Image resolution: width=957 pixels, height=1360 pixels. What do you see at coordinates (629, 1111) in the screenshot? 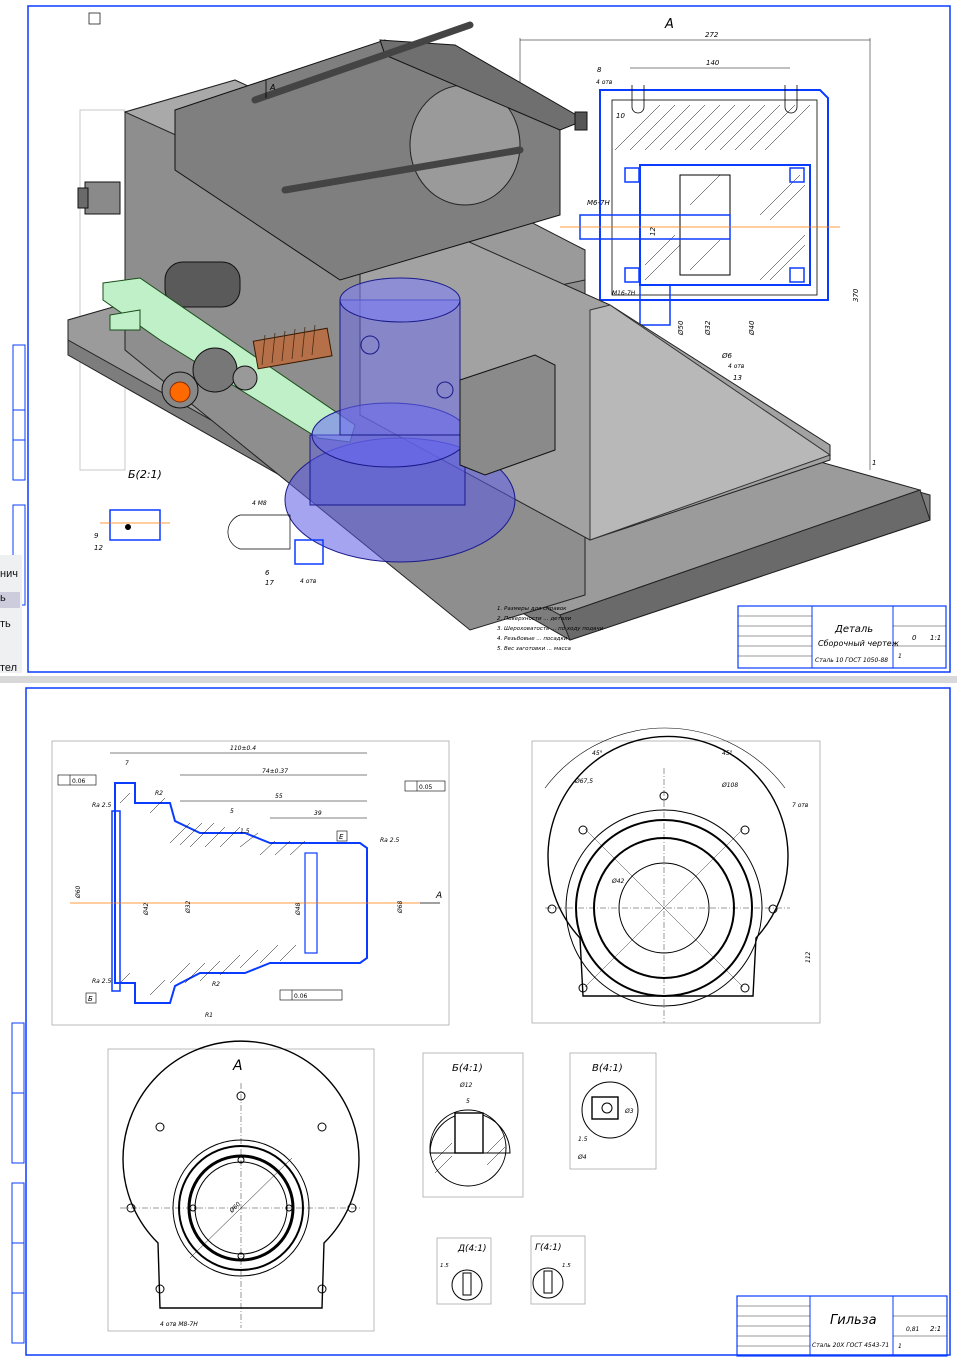
I see `detail-v-dim-2: Ø3` at bounding box center [629, 1111].